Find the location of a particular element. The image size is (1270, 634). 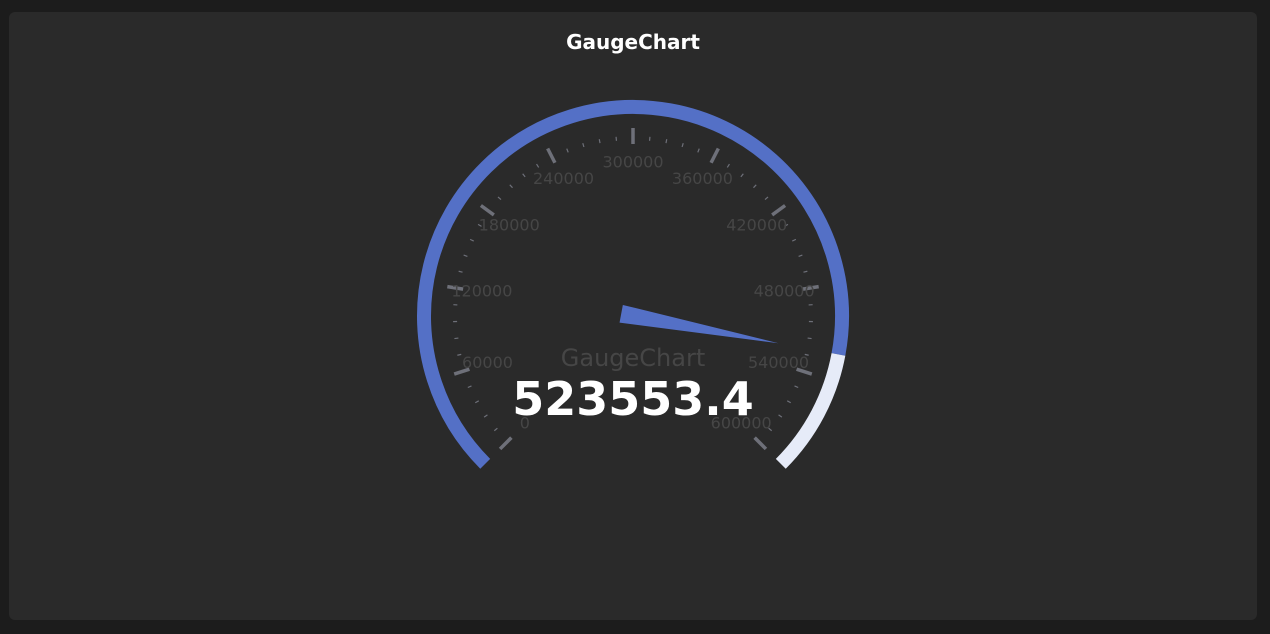

gauge-tick-label: 240000 is located at coordinates (563, 178).